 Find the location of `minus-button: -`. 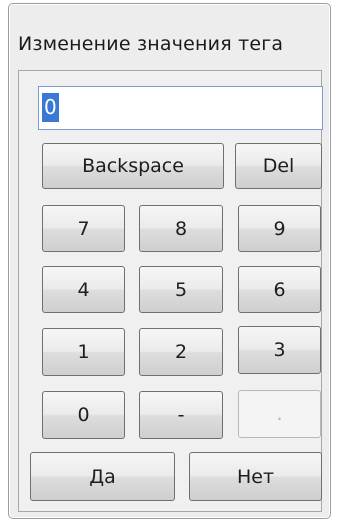

minus-button: - is located at coordinates (181, 415).